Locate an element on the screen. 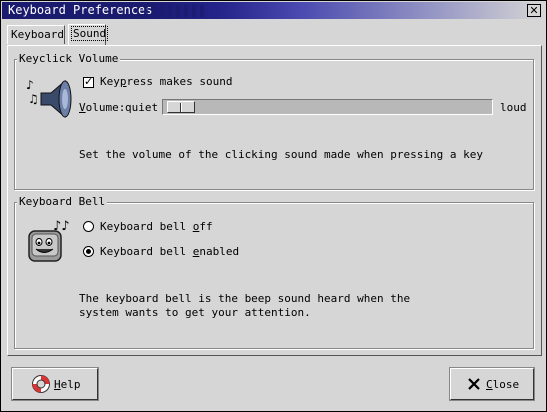 The width and height of the screenshot is (547, 412). bell-off-radio is located at coordinates (88, 226).